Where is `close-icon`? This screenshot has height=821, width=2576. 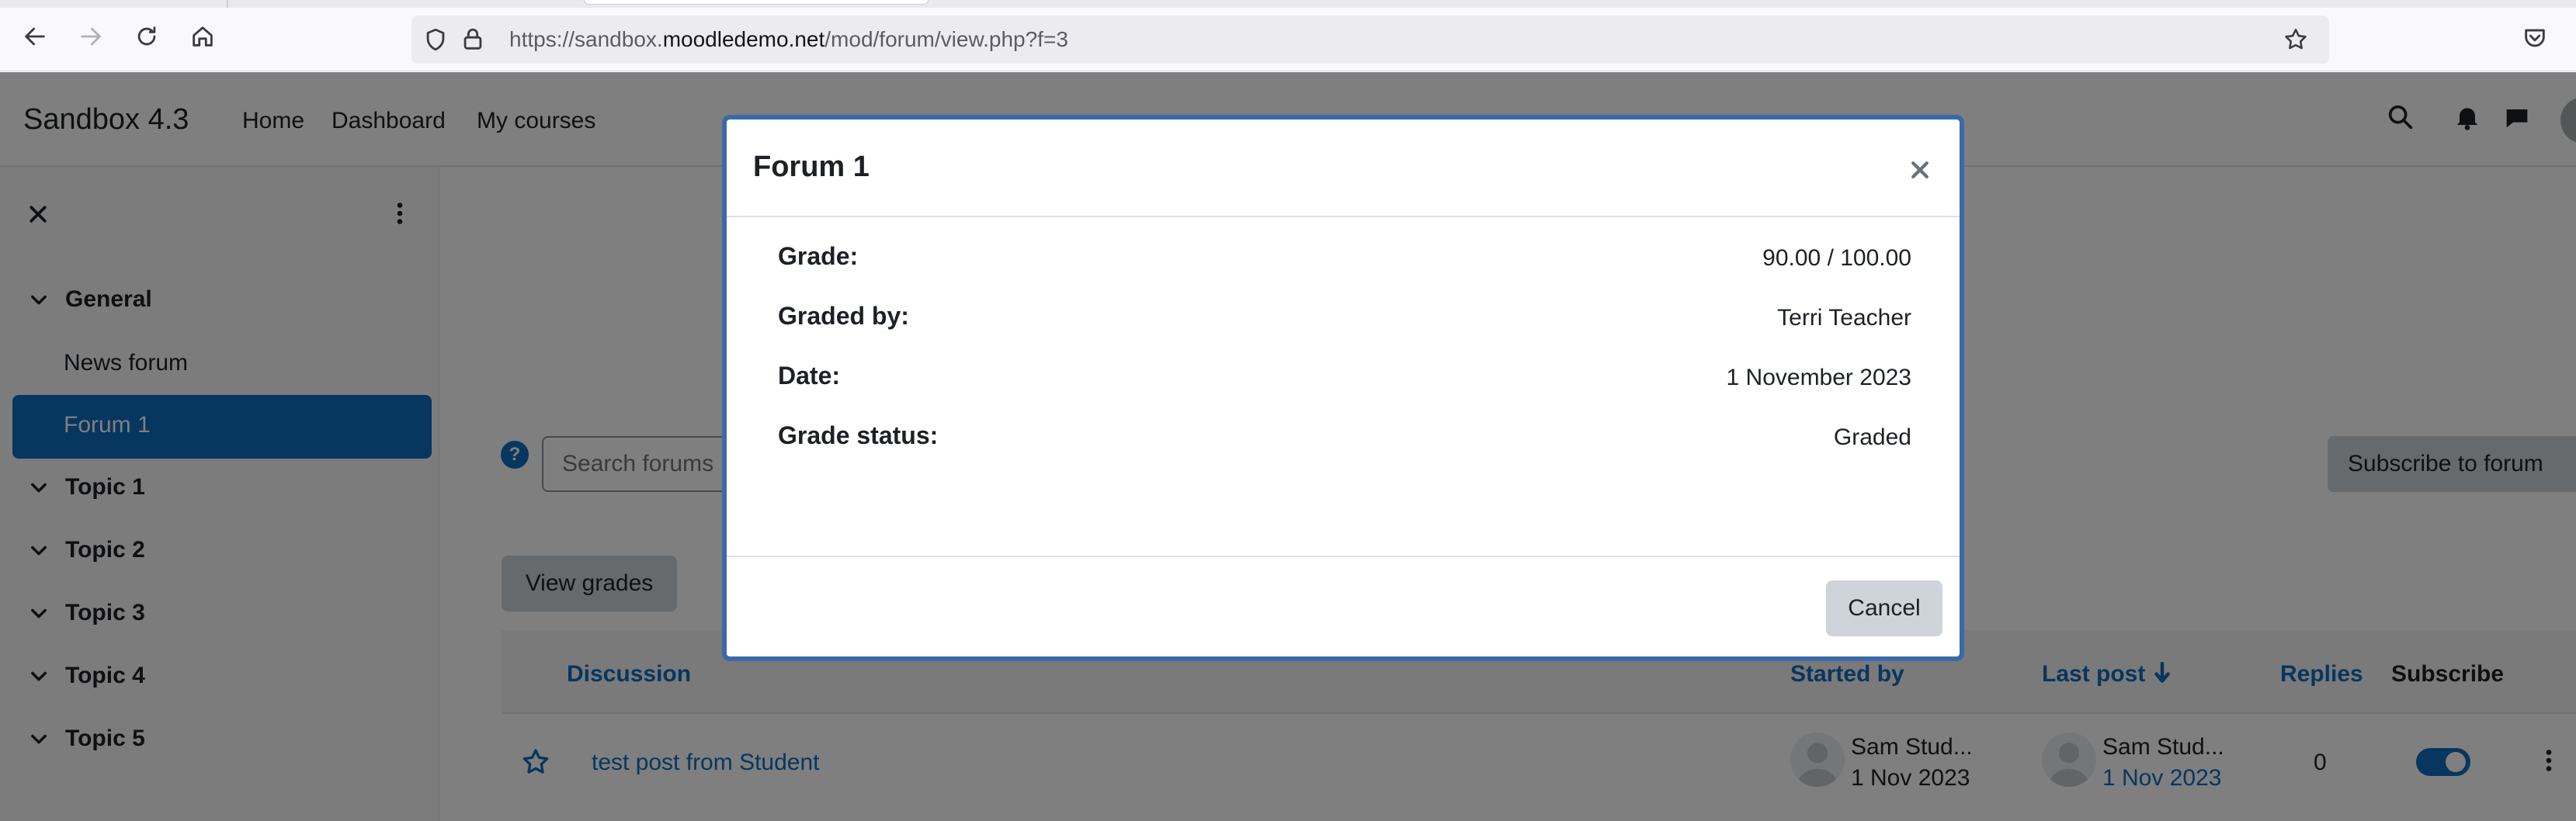
close-icon is located at coordinates (1920, 170).